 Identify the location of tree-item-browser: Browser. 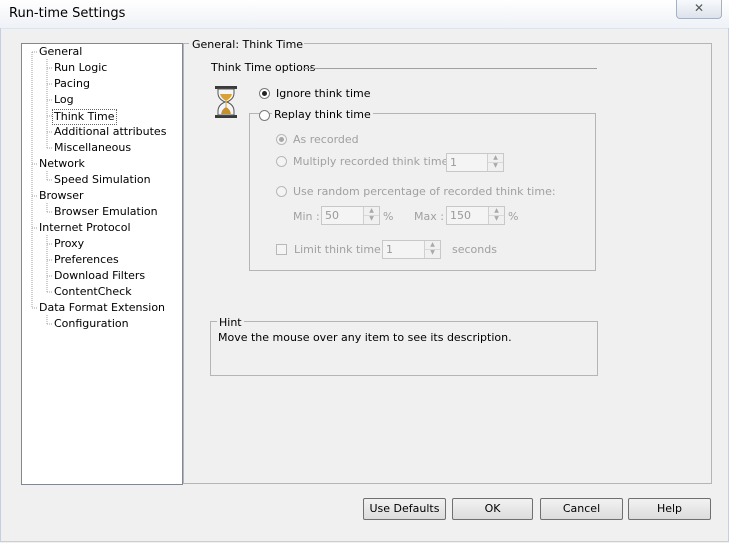
(61, 196).